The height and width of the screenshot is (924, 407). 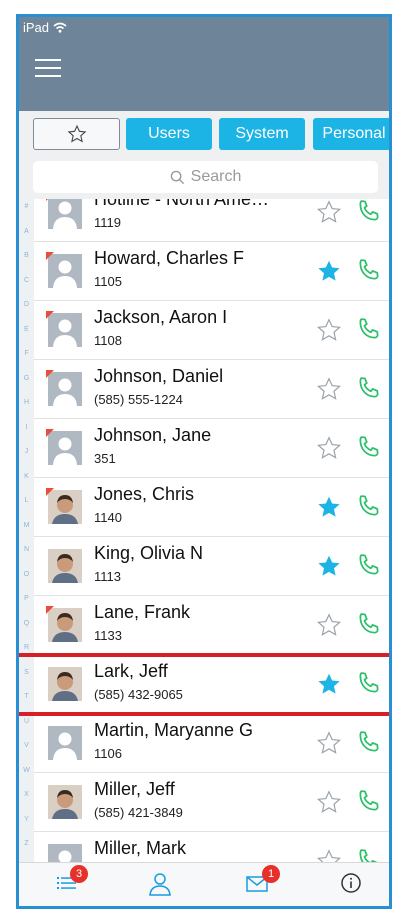 I want to click on contact-number: 1133, so click(x=108, y=635).